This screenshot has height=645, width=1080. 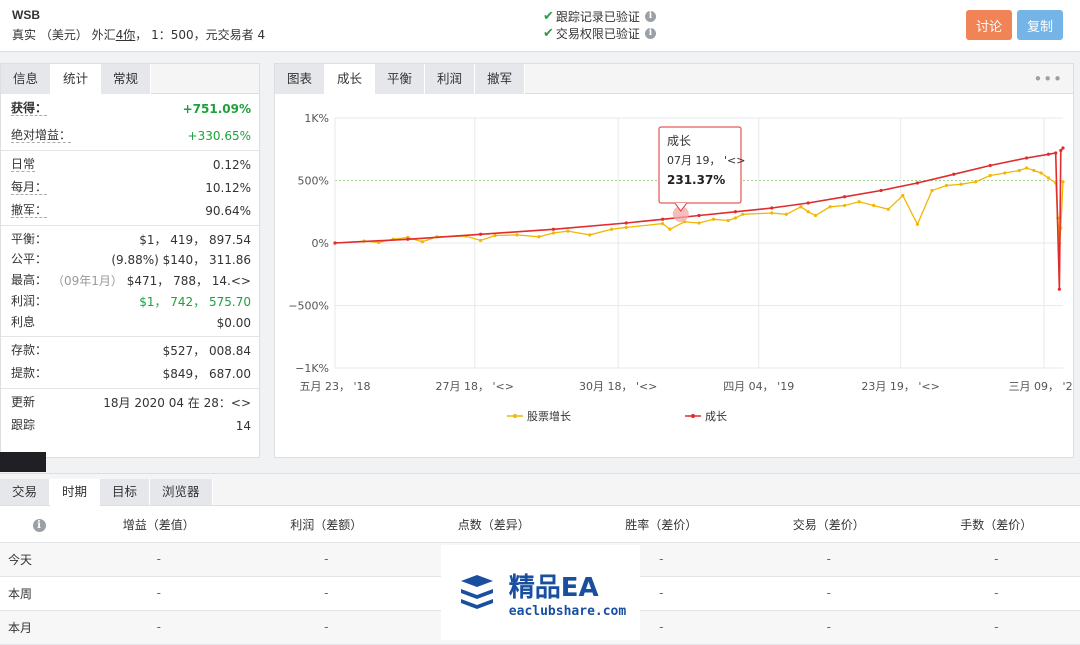 What do you see at coordinates (23, 165) in the screenshot?
I see `daily-label: 日常` at bounding box center [23, 165].